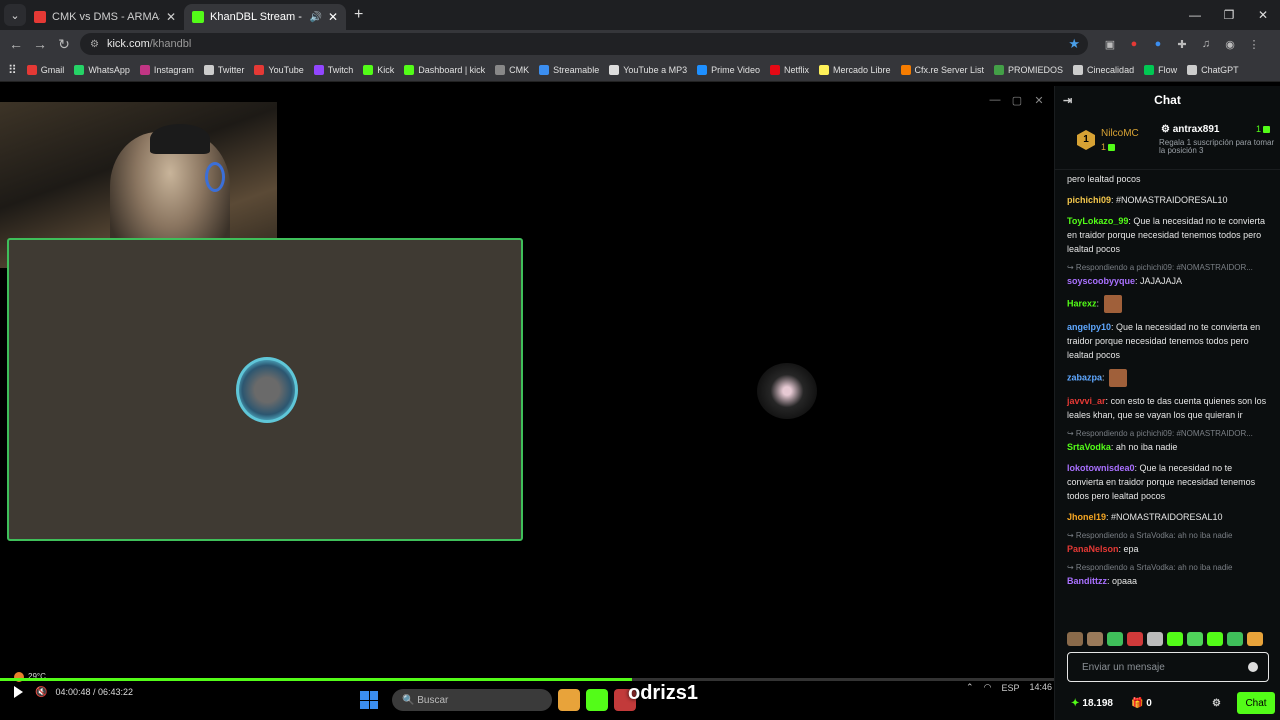 The height and width of the screenshot is (720, 1280). I want to click on bookmark-item: Netflix, so click(789, 69).